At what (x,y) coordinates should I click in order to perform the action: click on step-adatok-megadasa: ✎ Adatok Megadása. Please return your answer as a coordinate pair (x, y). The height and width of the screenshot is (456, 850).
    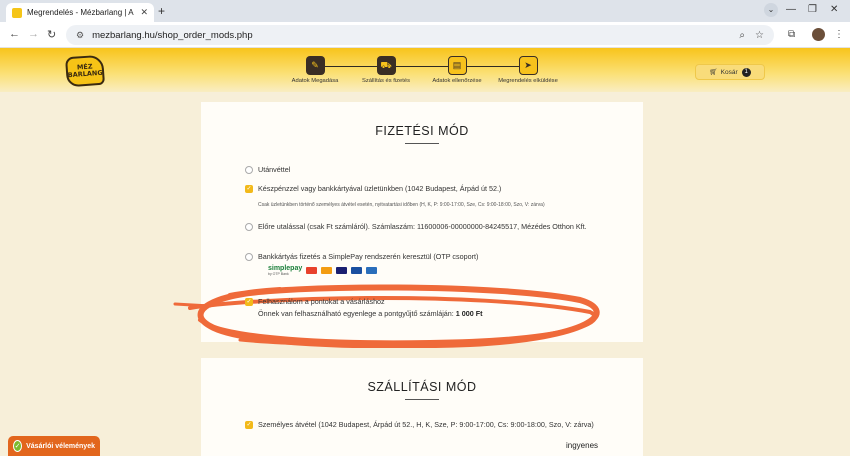
    Looking at the image, I should click on (315, 70).